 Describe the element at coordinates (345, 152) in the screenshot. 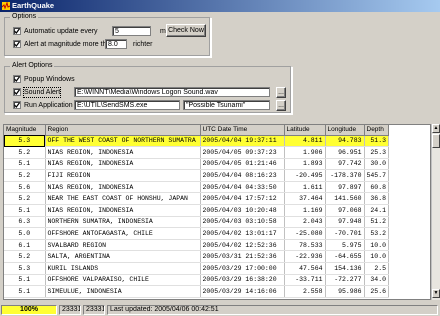

I see `longitude-cell: 96.951` at that location.